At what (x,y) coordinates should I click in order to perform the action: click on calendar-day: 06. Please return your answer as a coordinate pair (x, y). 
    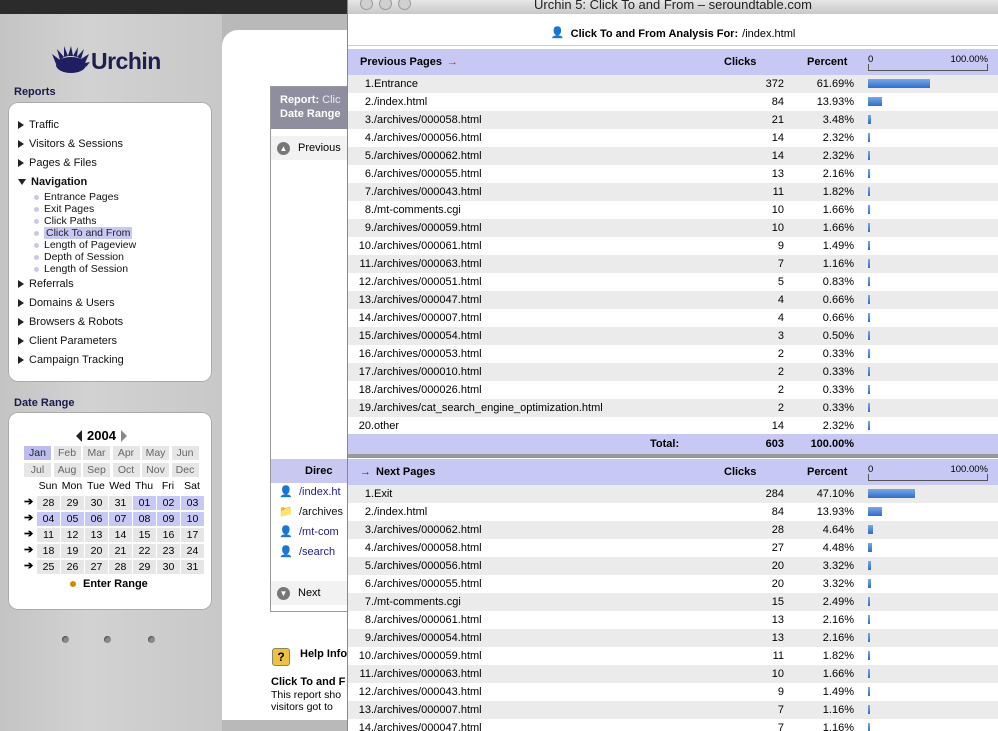
    Looking at the image, I should click on (96, 519).